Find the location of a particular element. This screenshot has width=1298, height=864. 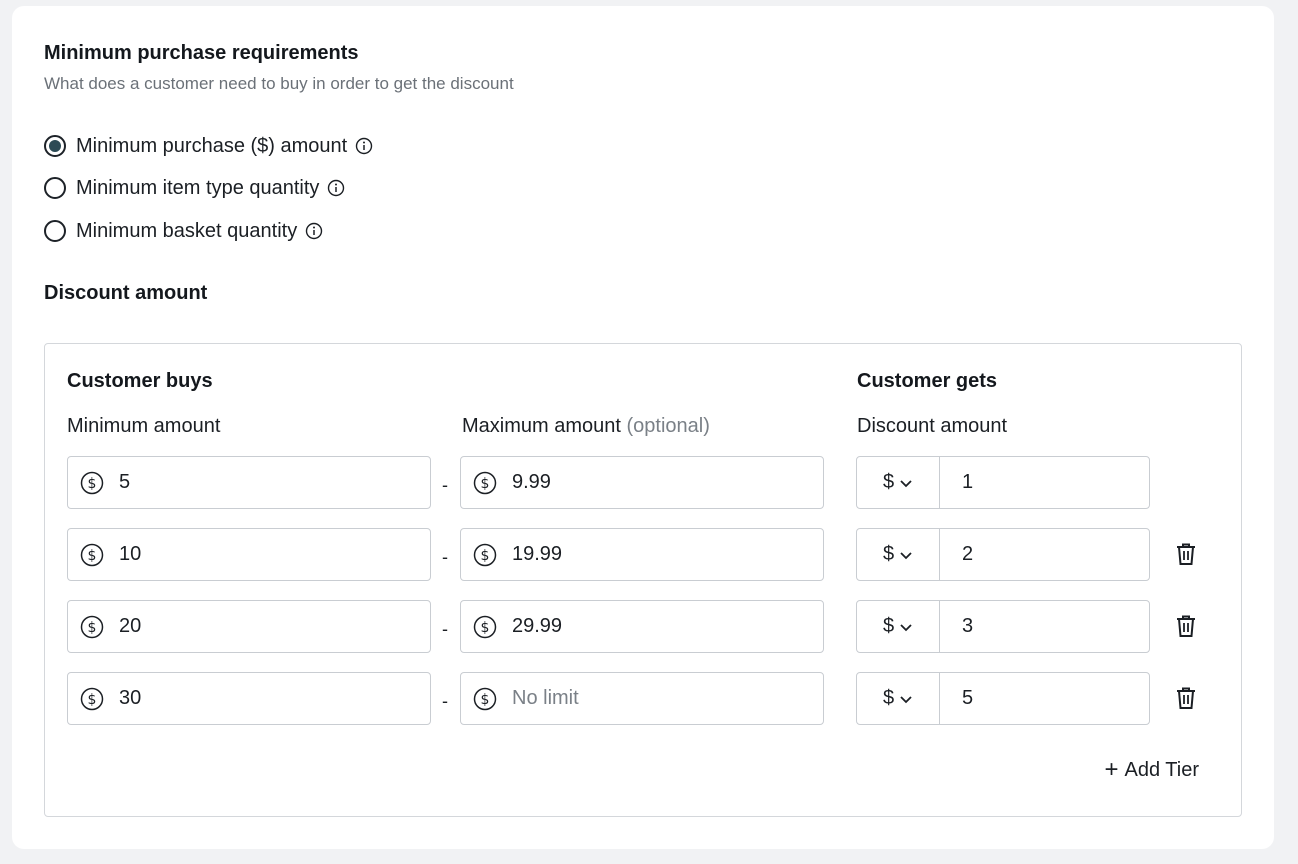

radio-minimum-basket-quantity: Minimum basket quantity is located at coordinates (183, 231).